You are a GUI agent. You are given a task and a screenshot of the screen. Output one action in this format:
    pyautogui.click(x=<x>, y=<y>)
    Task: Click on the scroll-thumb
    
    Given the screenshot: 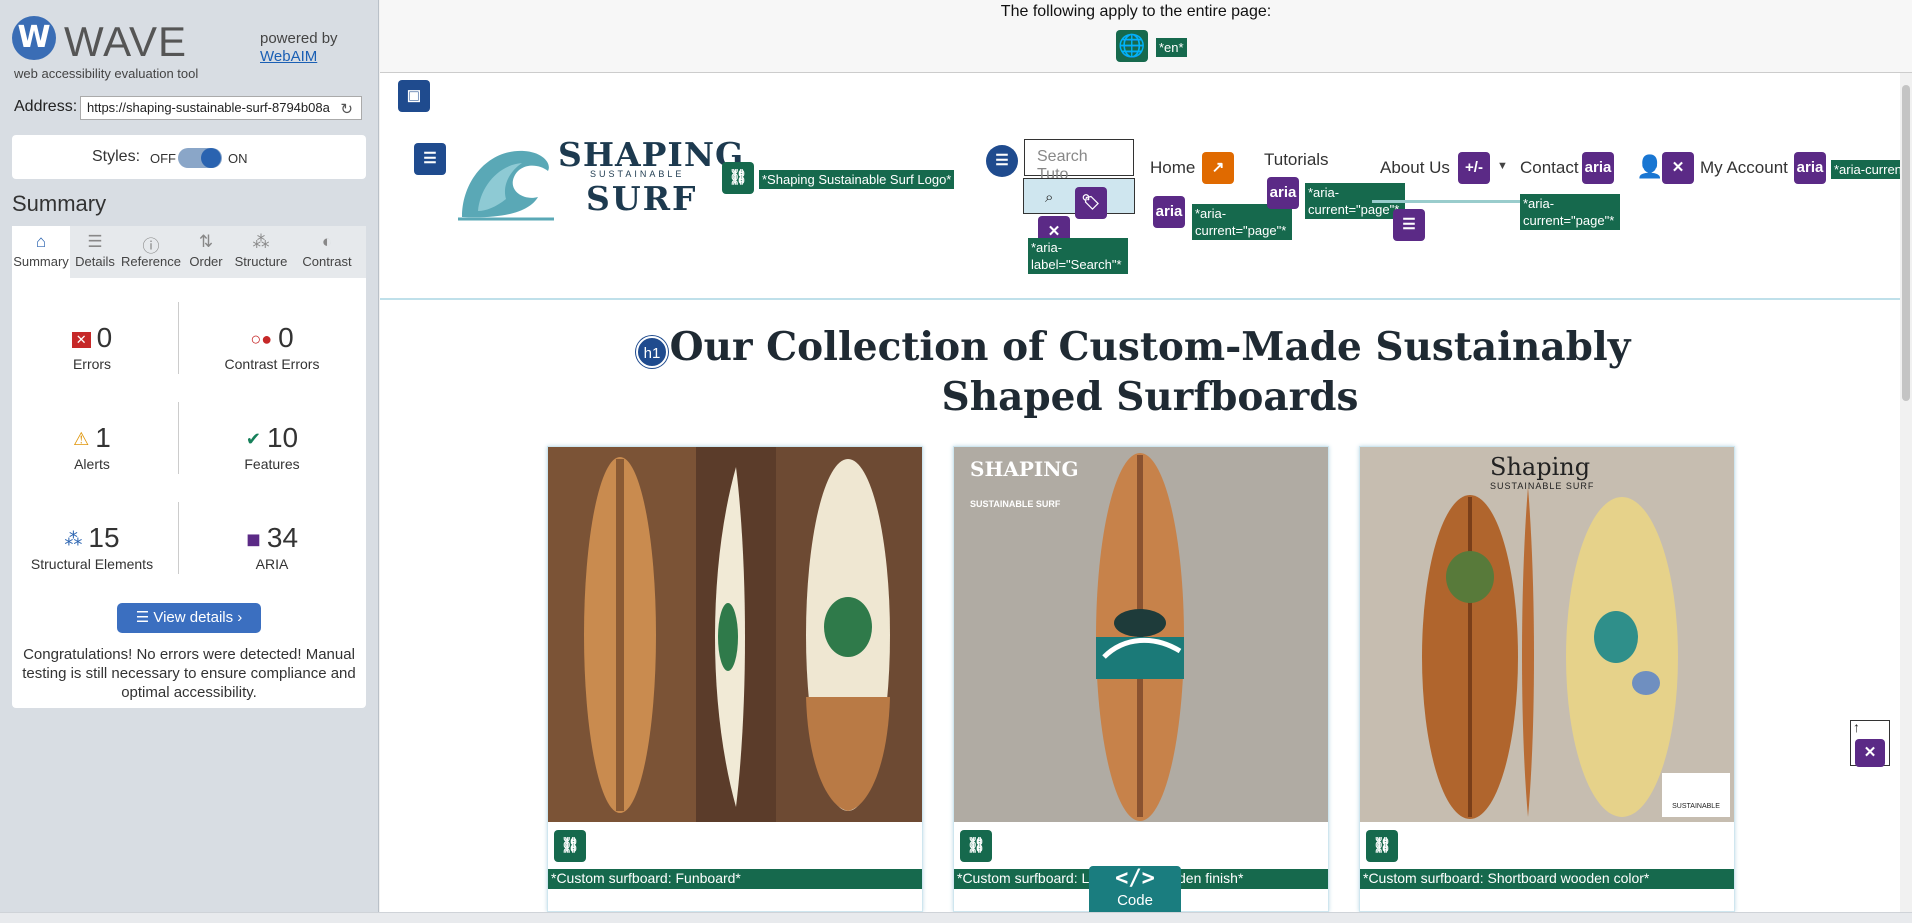 What is the action you would take?
    pyautogui.click(x=1906, y=243)
    